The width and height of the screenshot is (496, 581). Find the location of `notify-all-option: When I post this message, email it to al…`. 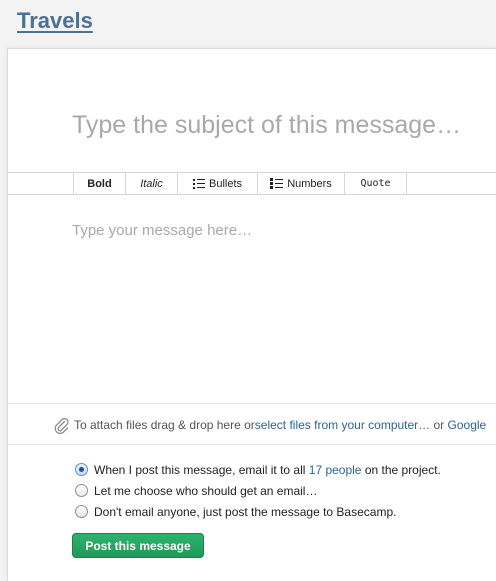

notify-all-option: When I post this message, email it to al… is located at coordinates (258, 469).